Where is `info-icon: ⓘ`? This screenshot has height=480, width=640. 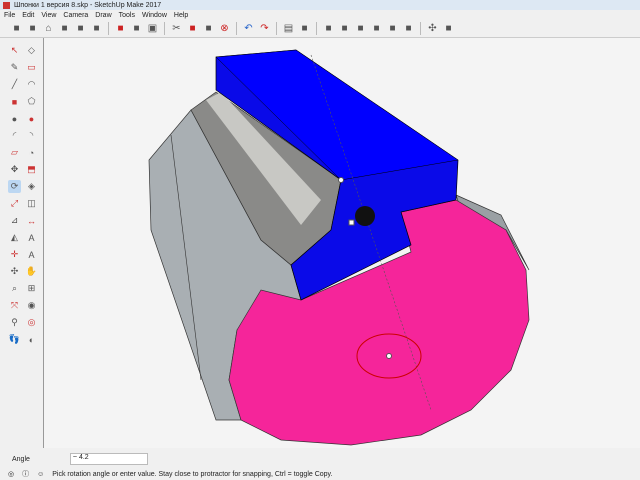 info-icon: ⓘ is located at coordinates (26, 474).